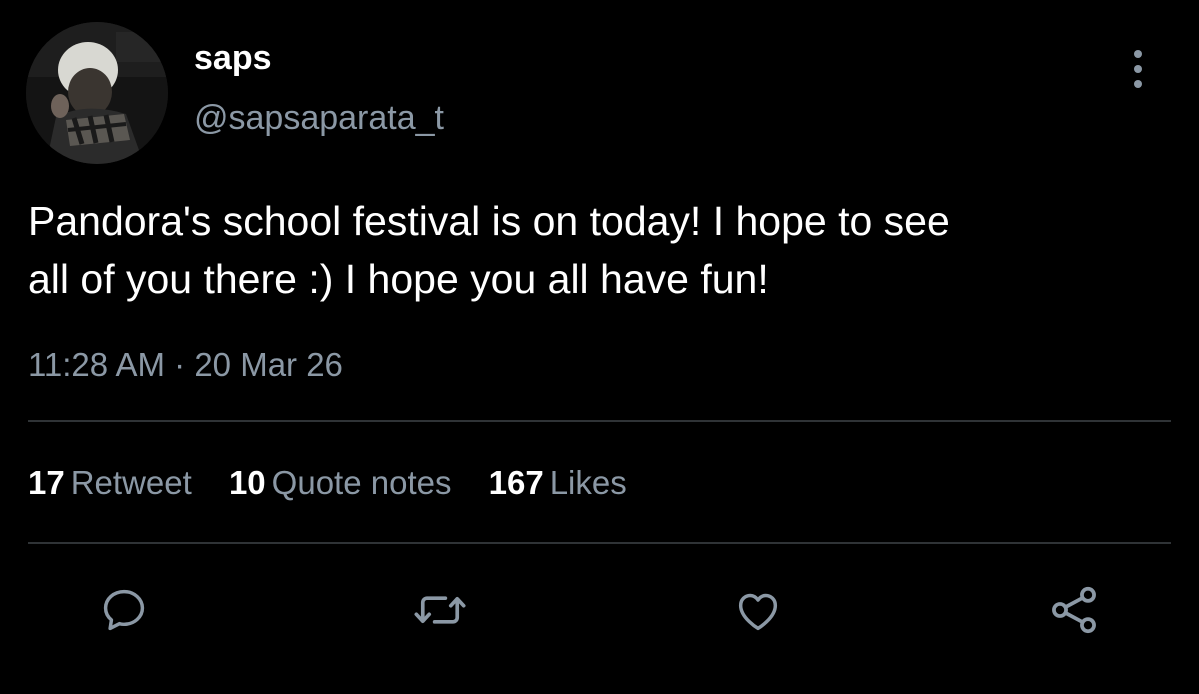 The height and width of the screenshot is (694, 1199). I want to click on avatar, so click(97, 93).